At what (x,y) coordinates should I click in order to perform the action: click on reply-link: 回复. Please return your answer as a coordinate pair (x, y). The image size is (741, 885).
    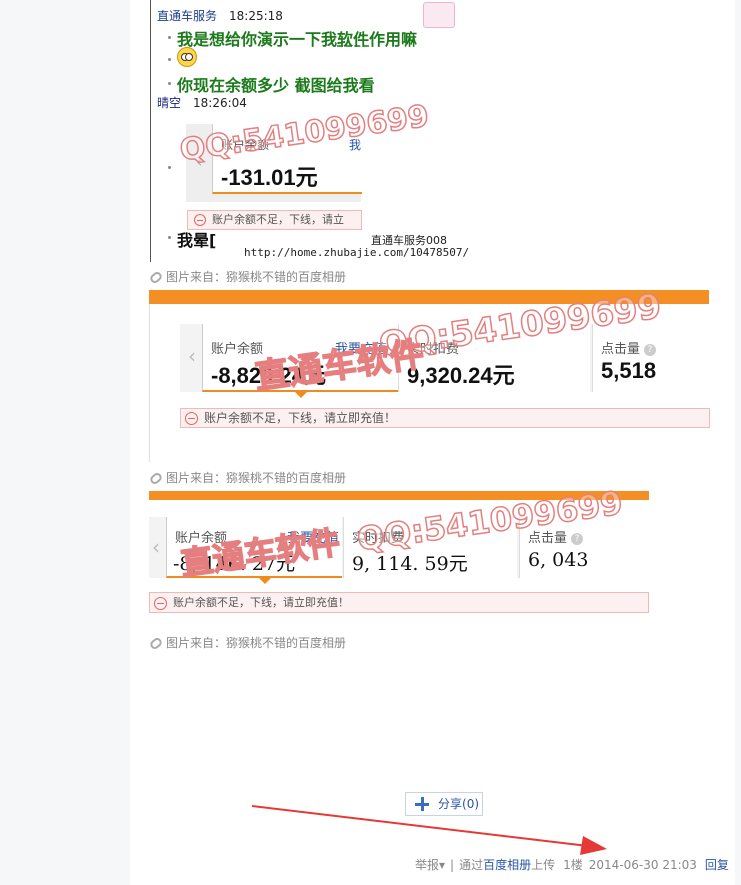
    Looking at the image, I should click on (717, 865).